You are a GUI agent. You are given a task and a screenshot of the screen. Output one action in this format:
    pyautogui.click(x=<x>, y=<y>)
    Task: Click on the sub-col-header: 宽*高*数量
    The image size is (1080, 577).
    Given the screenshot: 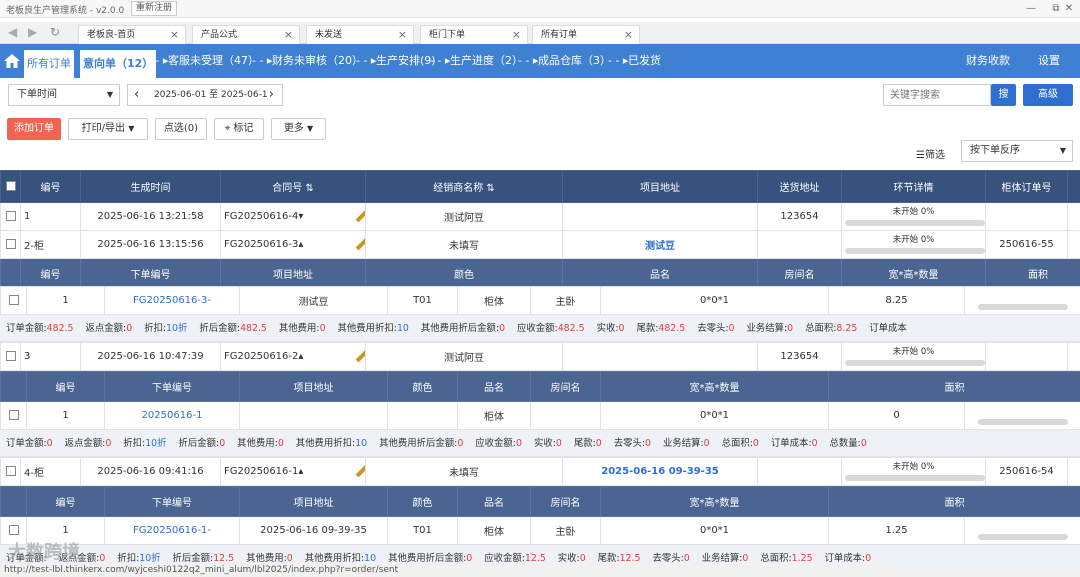 What is the action you would take?
    pyautogui.click(x=913, y=273)
    